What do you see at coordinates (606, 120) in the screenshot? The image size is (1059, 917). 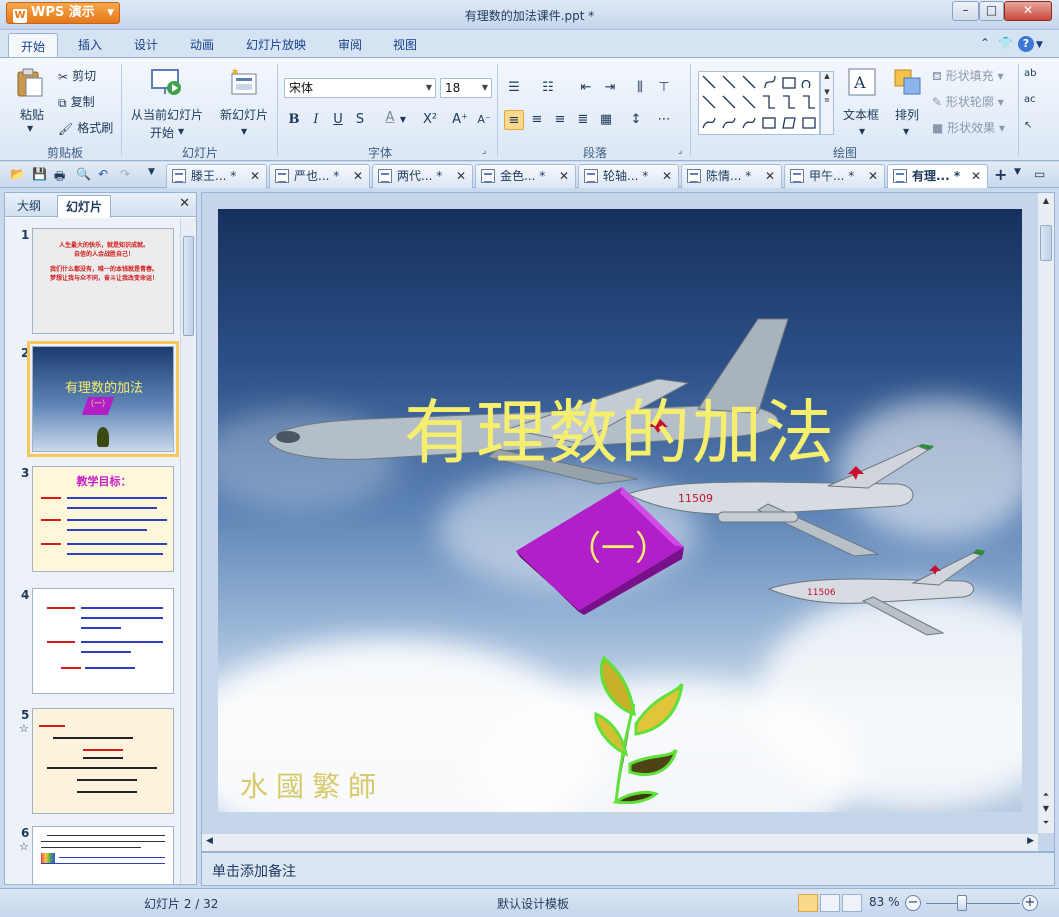 I see `distribute-button: ▦` at bounding box center [606, 120].